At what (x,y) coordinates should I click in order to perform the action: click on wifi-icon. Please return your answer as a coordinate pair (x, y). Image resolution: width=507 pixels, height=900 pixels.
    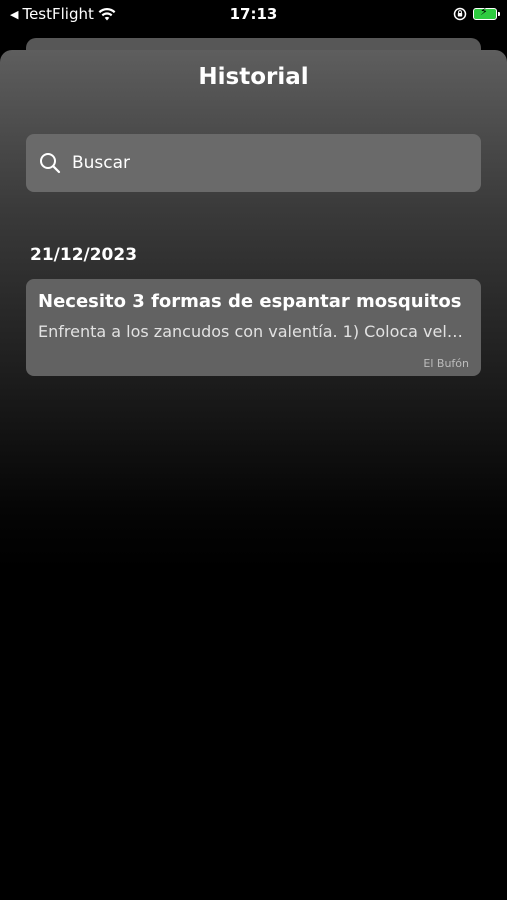
    Looking at the image, I should click on (107, 14).